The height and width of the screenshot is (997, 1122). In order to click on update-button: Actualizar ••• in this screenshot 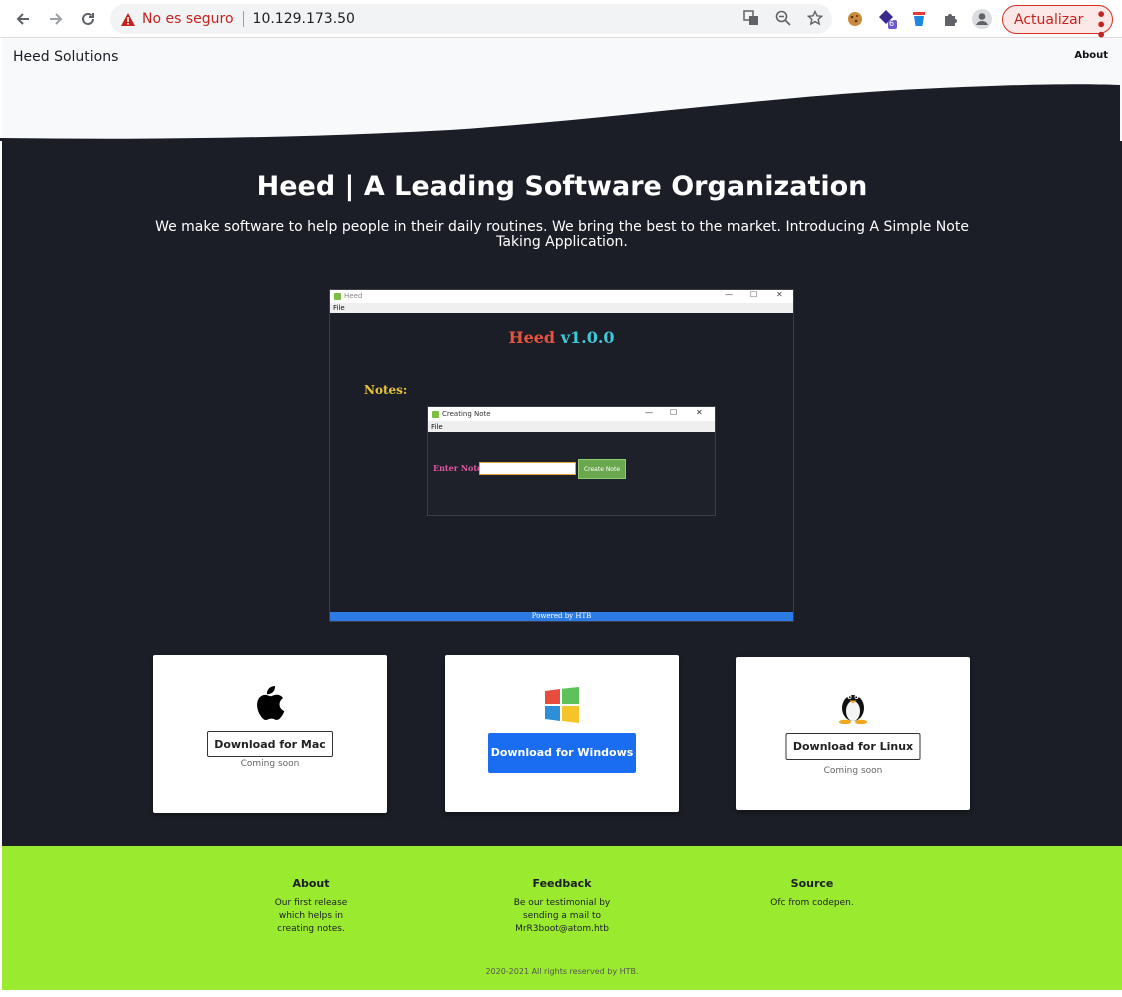, I will do `click(1057, 22)`.